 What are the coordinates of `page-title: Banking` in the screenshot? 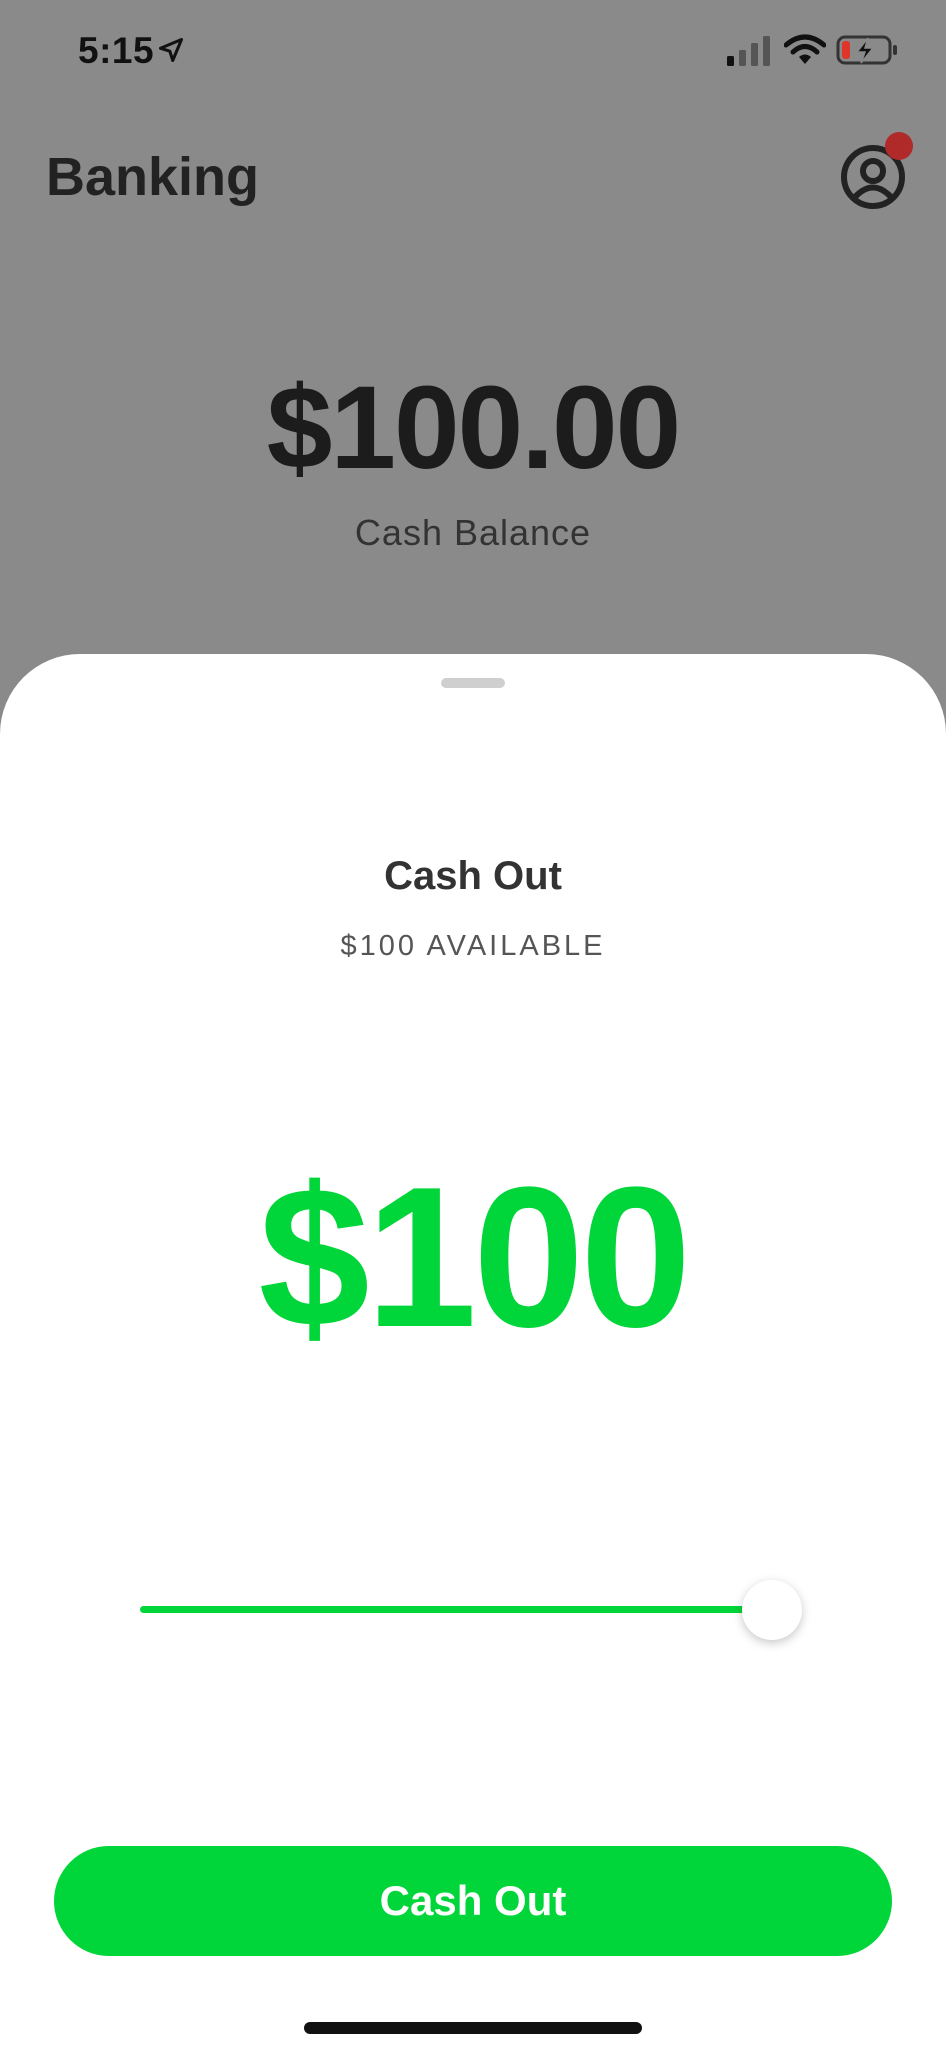 It's located at (153, 177).